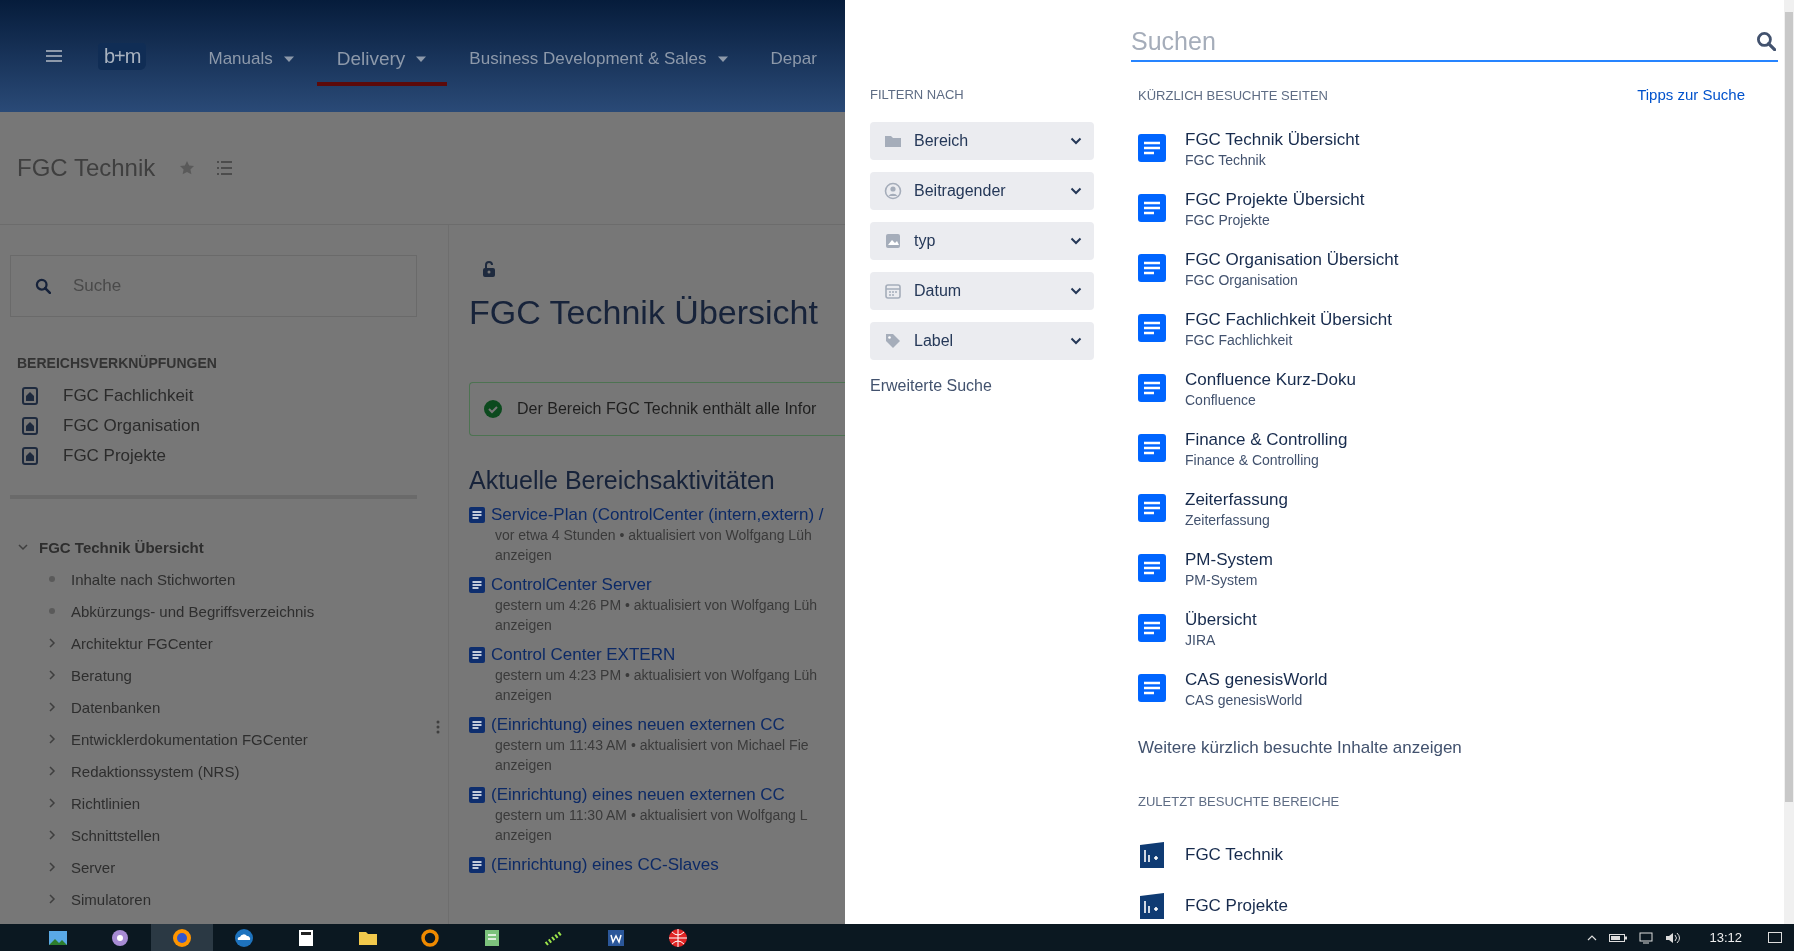 This screenshot has height=951, width=1794. I want to click on ring-icon, so click(430, 937).